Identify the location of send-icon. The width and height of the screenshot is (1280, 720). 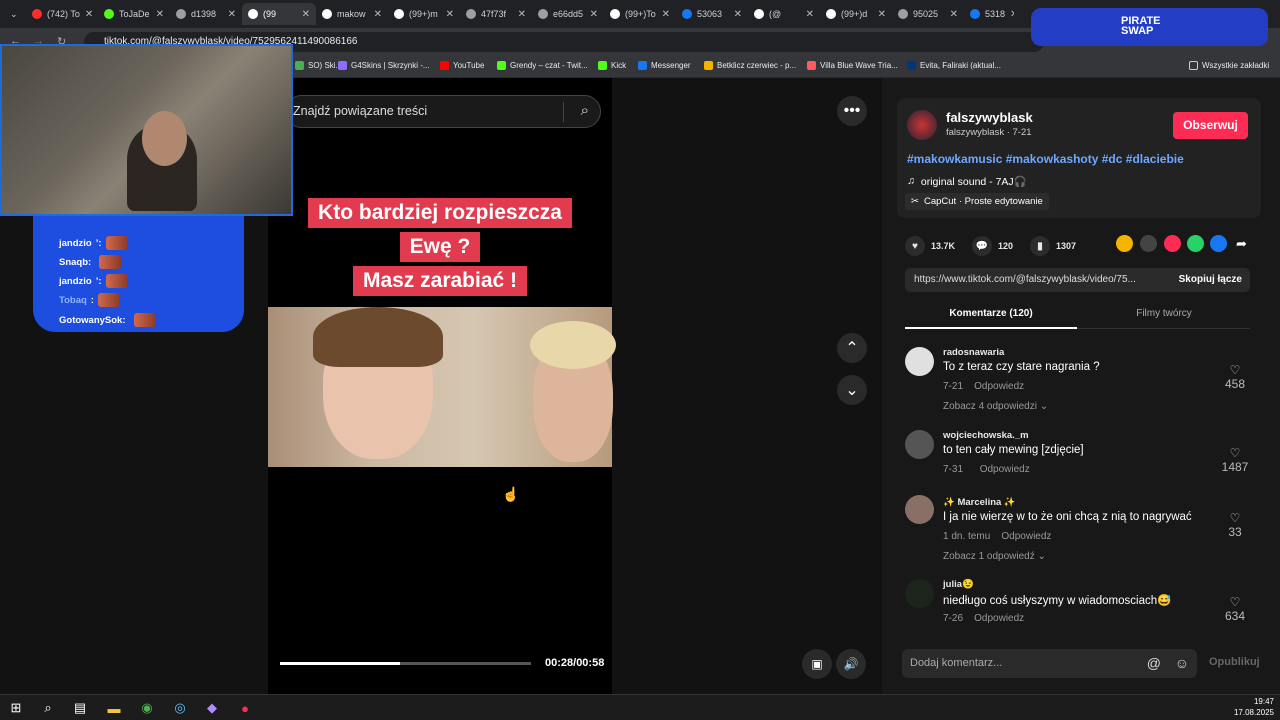
(1172, 243).